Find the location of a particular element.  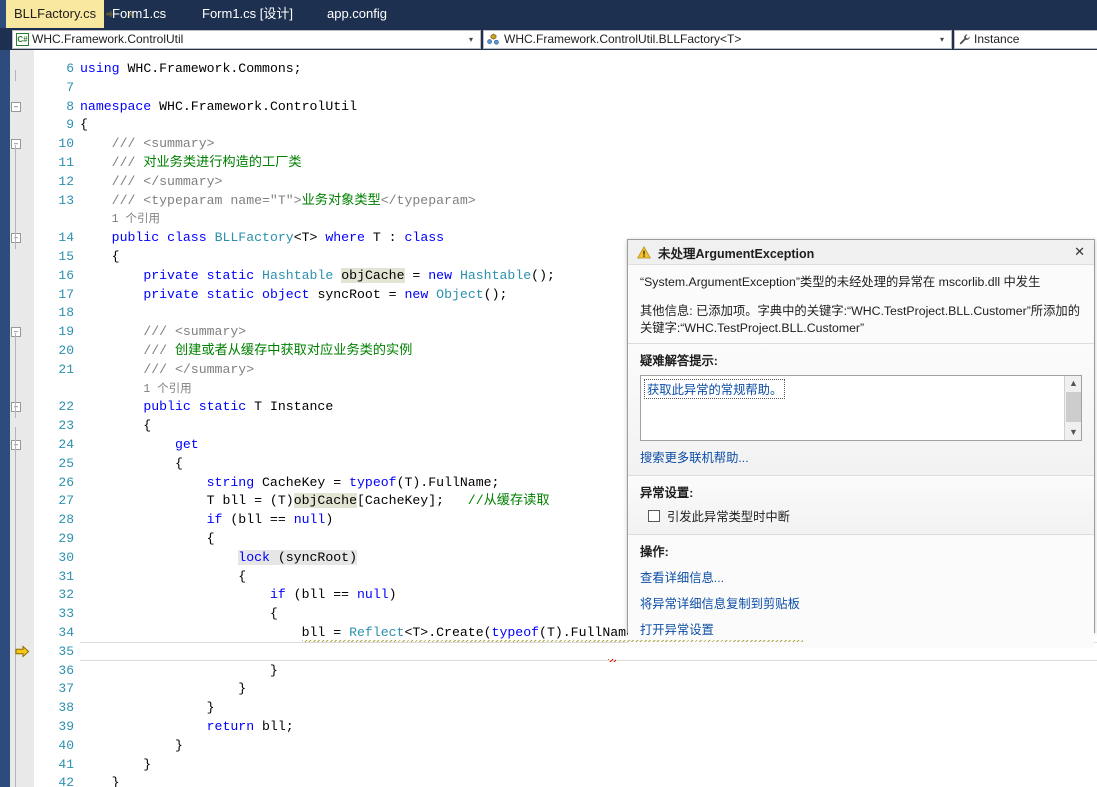

exception-settings-section: 异常设置: 引发此异常类型时中断 is located at coordinates (861, 504).